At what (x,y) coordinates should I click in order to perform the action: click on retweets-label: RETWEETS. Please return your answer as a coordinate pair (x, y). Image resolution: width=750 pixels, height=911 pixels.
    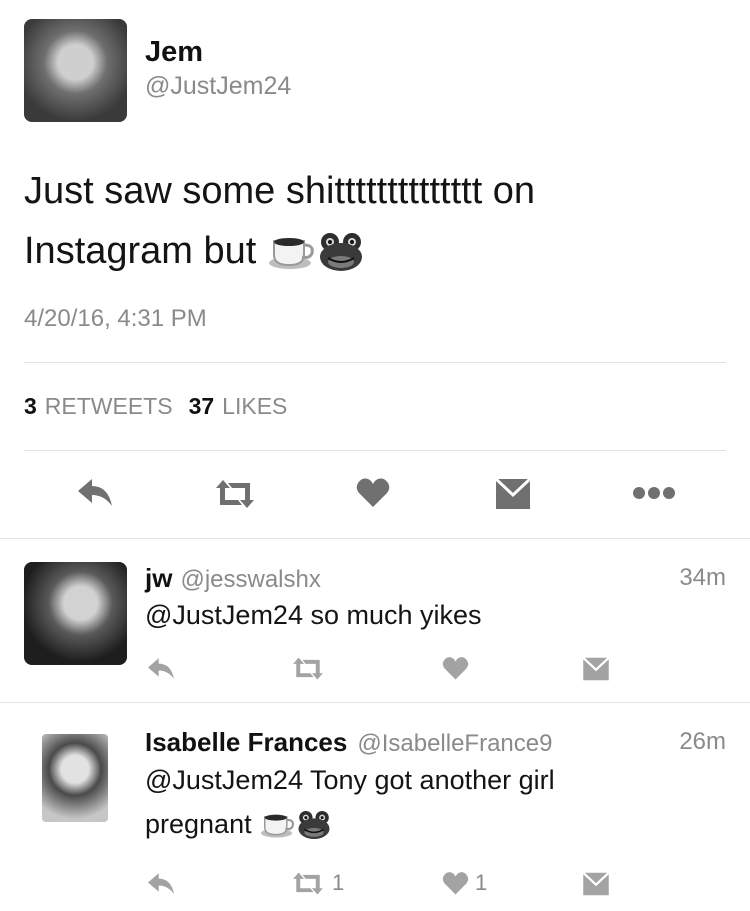
    Looking at the image, I should click on (109, 406).